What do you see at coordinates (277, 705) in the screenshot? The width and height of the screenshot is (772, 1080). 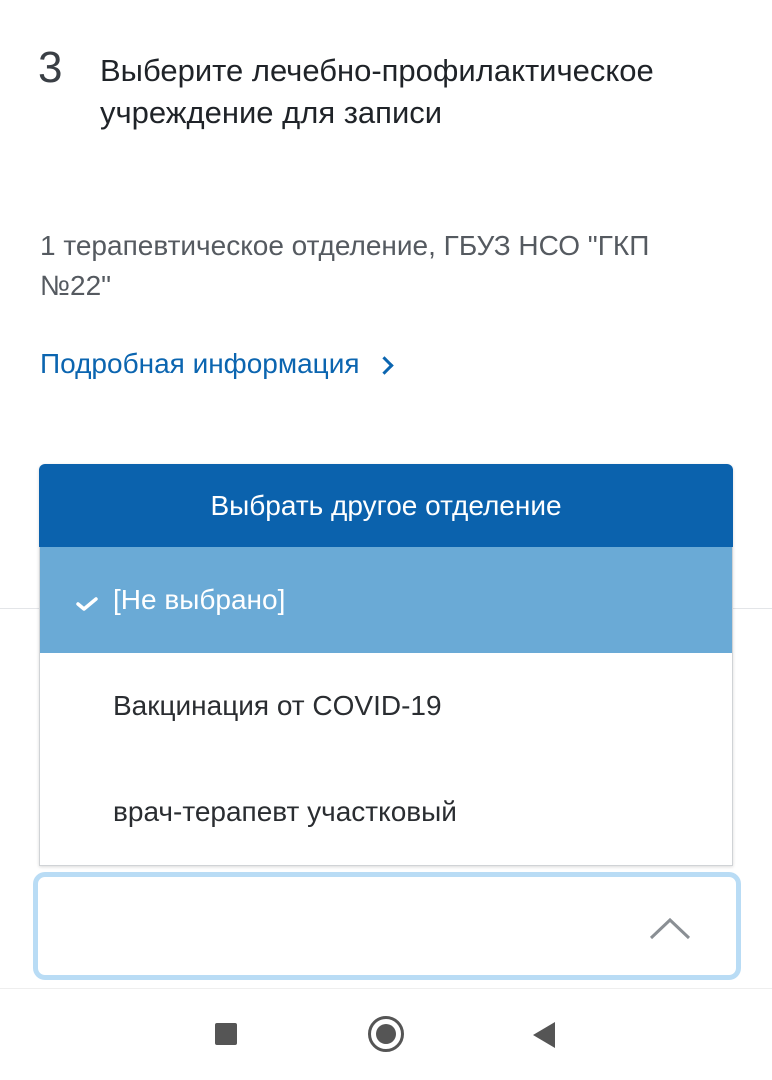 I see `dropdown-option-label: Вакцинация от COVID-19` at bounding box center [277, 705].